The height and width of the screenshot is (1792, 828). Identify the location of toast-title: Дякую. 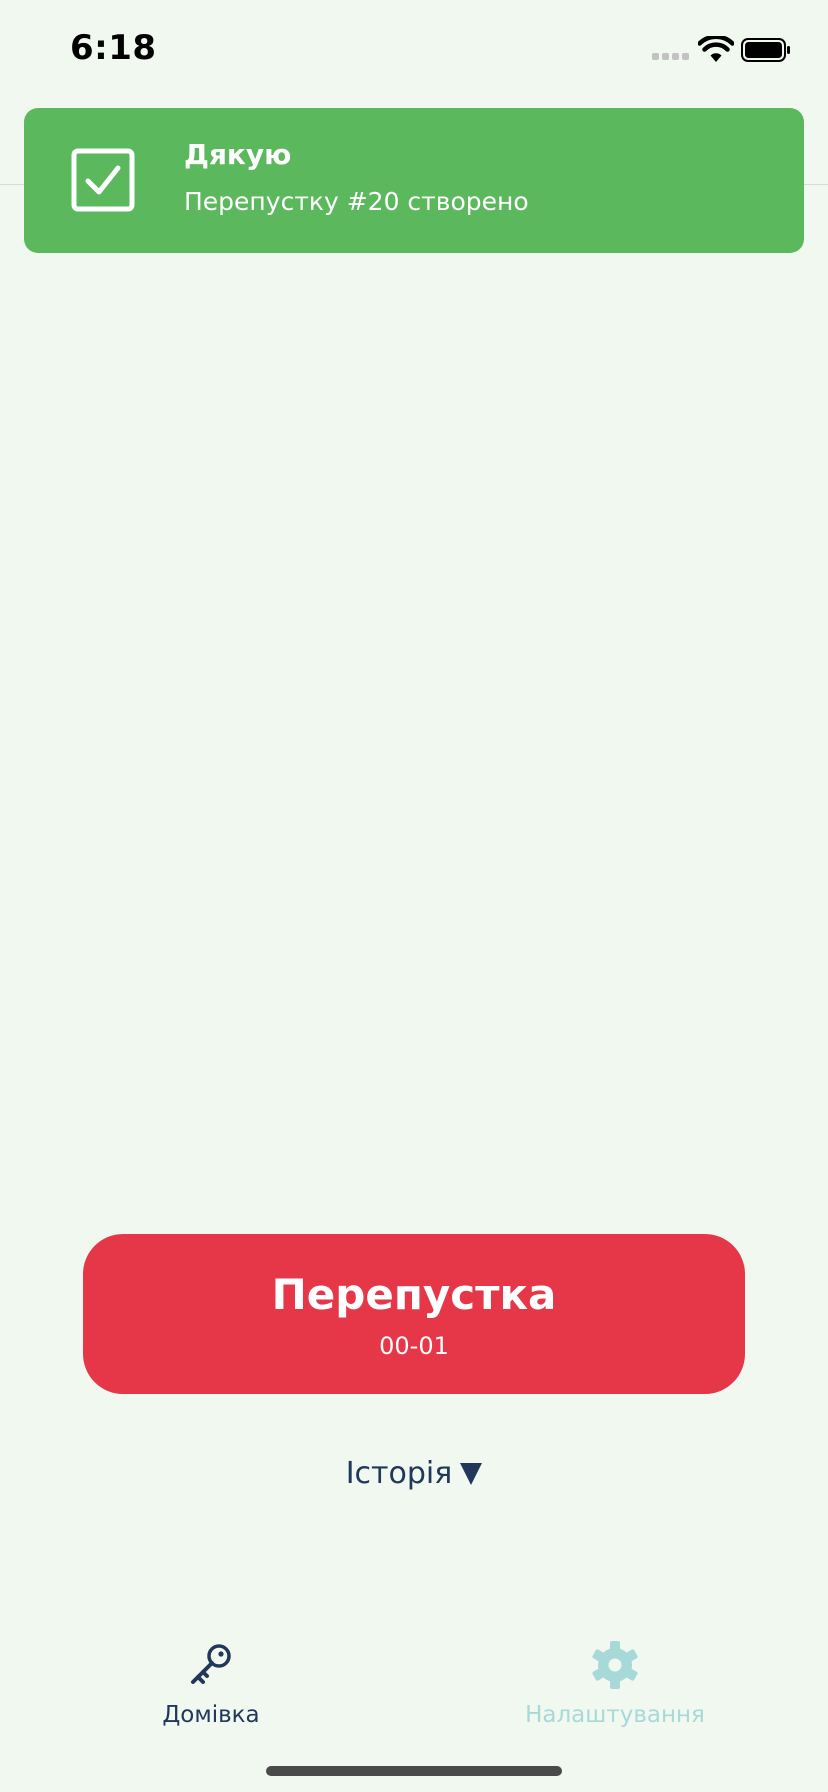
(238, 154).